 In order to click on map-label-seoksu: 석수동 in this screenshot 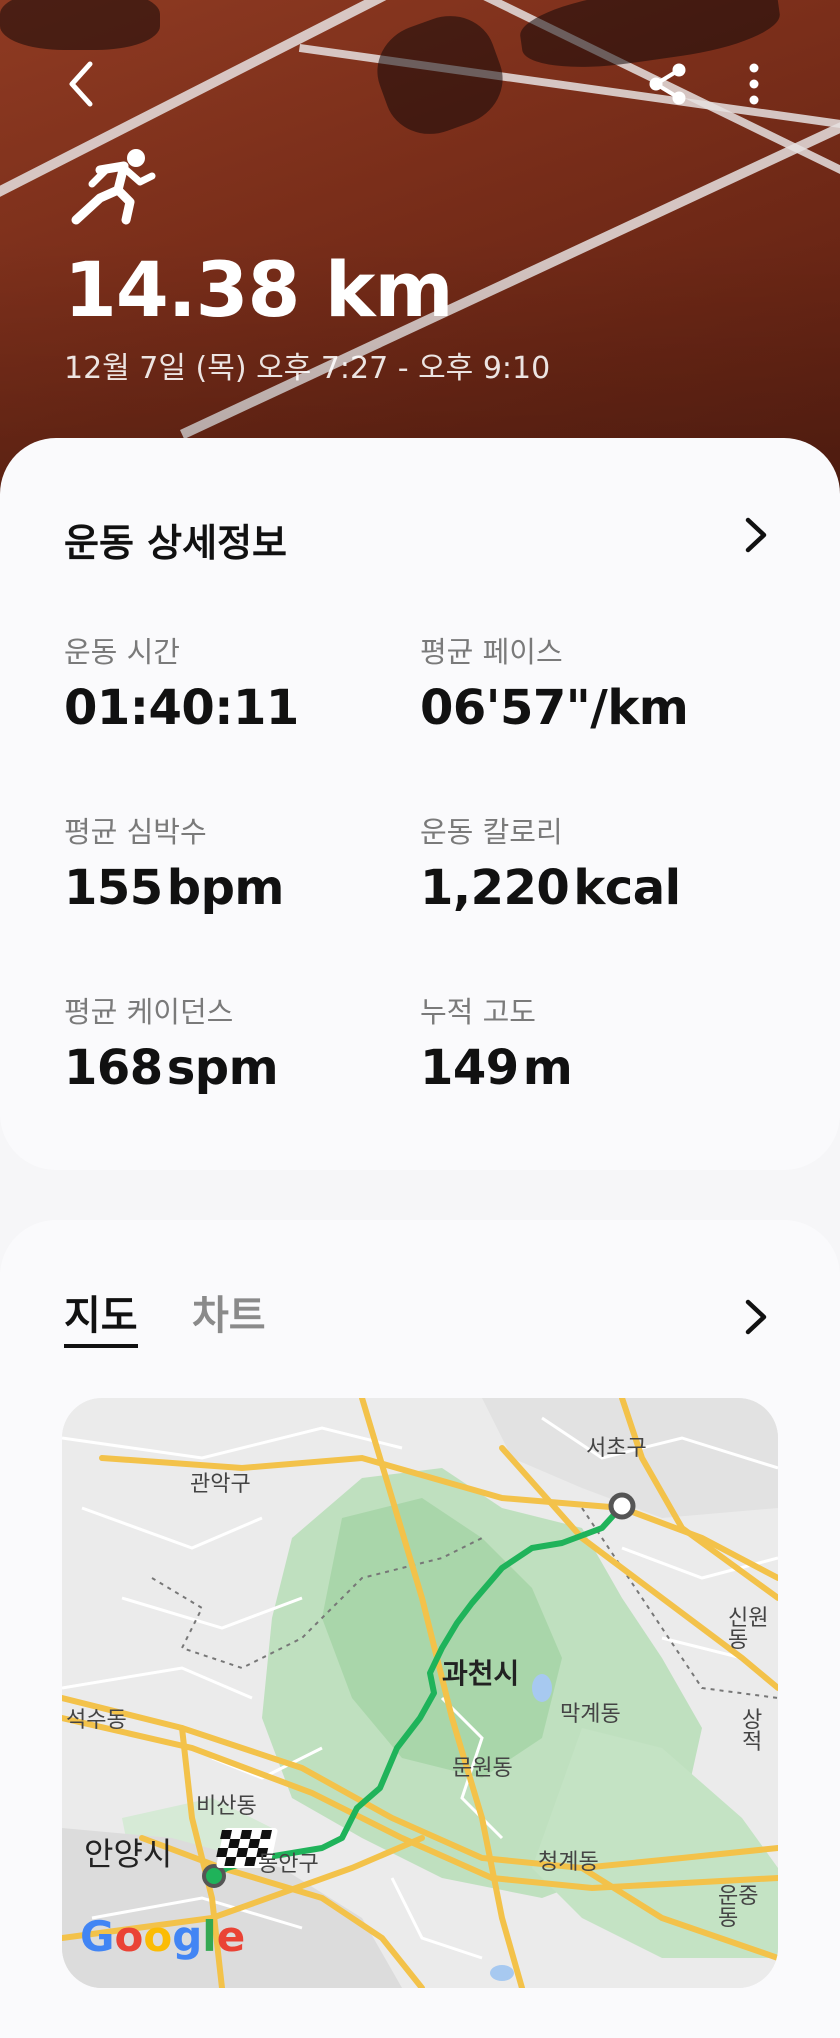, I will do `click(96, 1720)`.